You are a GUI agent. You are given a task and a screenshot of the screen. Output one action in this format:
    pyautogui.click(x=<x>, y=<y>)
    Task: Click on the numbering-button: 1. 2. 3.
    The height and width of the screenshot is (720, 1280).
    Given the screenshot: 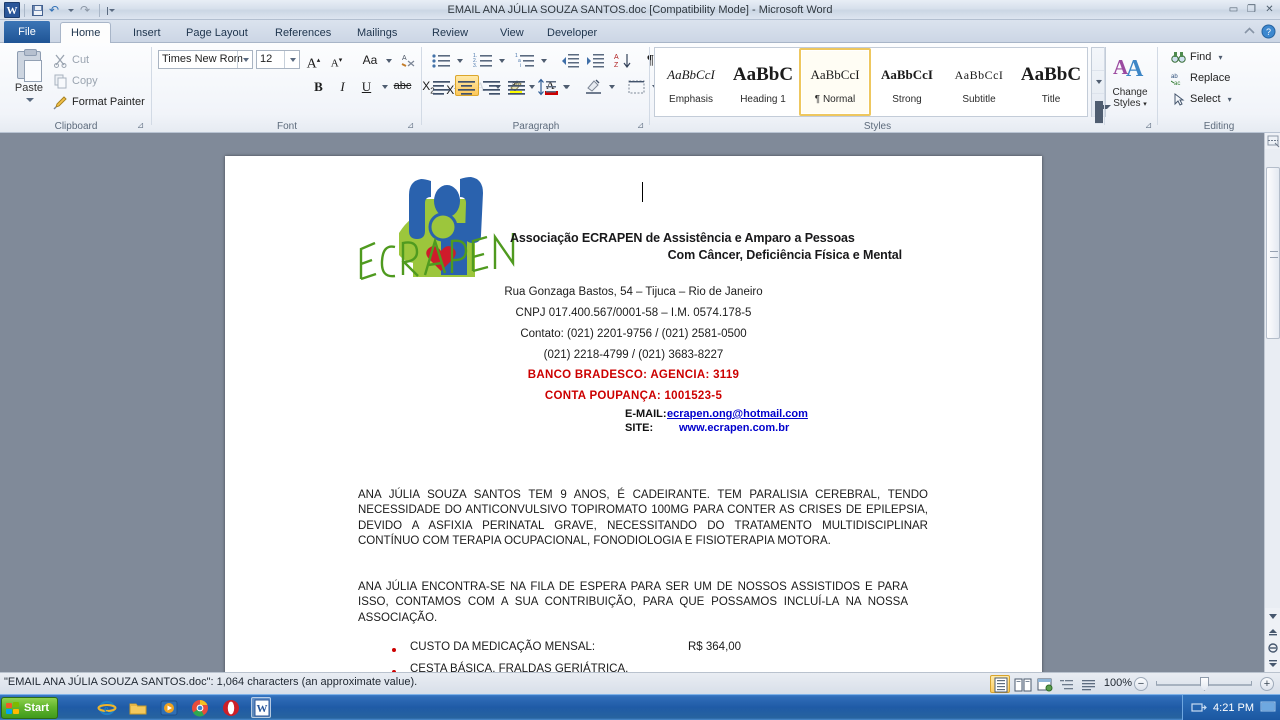 What is the action you would take?
    pyautogui.click(x=484, y=59)
    